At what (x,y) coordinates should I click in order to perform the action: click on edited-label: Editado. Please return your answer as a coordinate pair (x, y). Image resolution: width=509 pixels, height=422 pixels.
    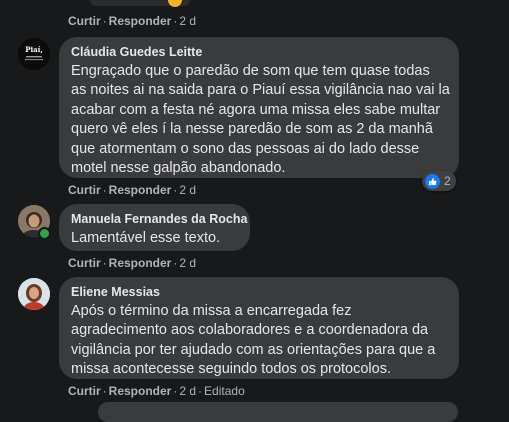
    Looking at the image, I should click on (224, 391).